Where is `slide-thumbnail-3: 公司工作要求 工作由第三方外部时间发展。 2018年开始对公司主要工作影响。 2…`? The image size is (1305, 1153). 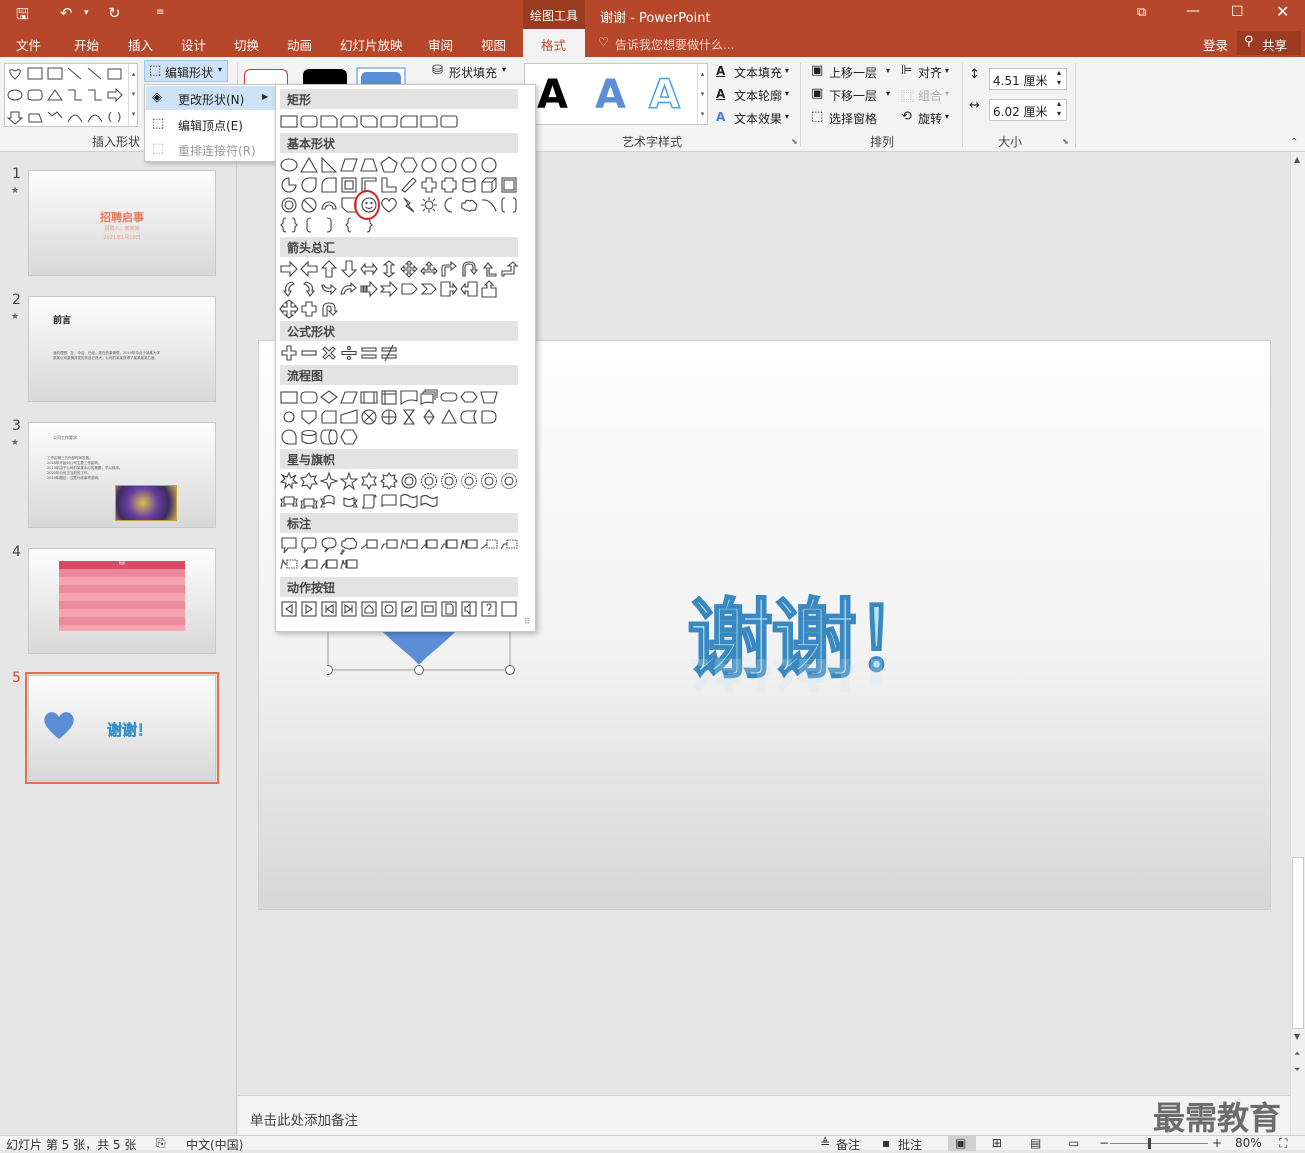 slide-thumbnail-3: 公司工作要求 工作由第三方外部时间发展。 2018年开始对公司主要工作影响。 2… is located at coordinates (122, 475).